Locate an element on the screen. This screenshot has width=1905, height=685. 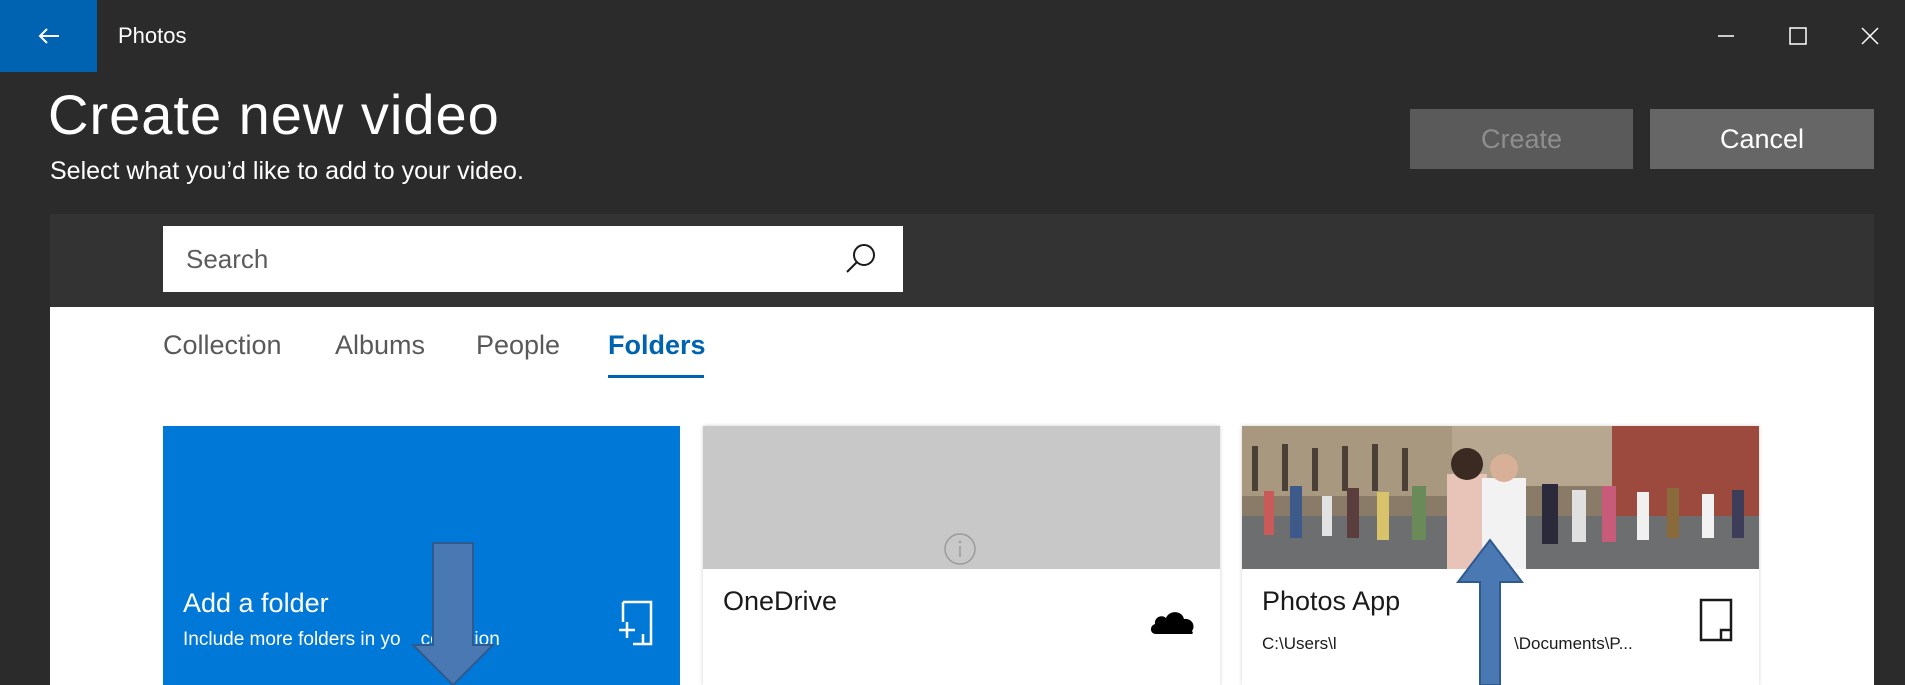
up-arrow is located at coordinates (1490, 611).